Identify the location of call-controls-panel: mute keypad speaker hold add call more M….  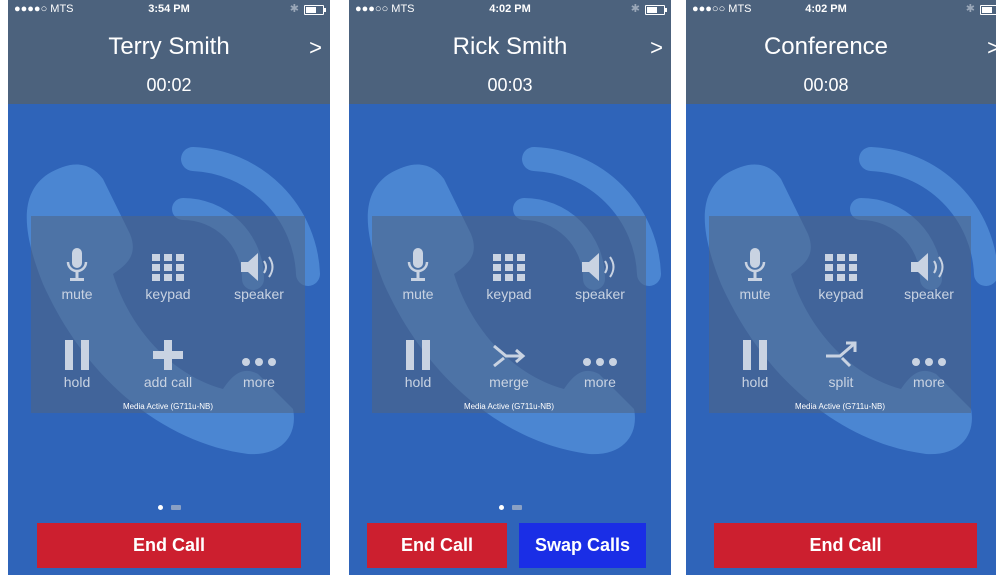
(168, 314).